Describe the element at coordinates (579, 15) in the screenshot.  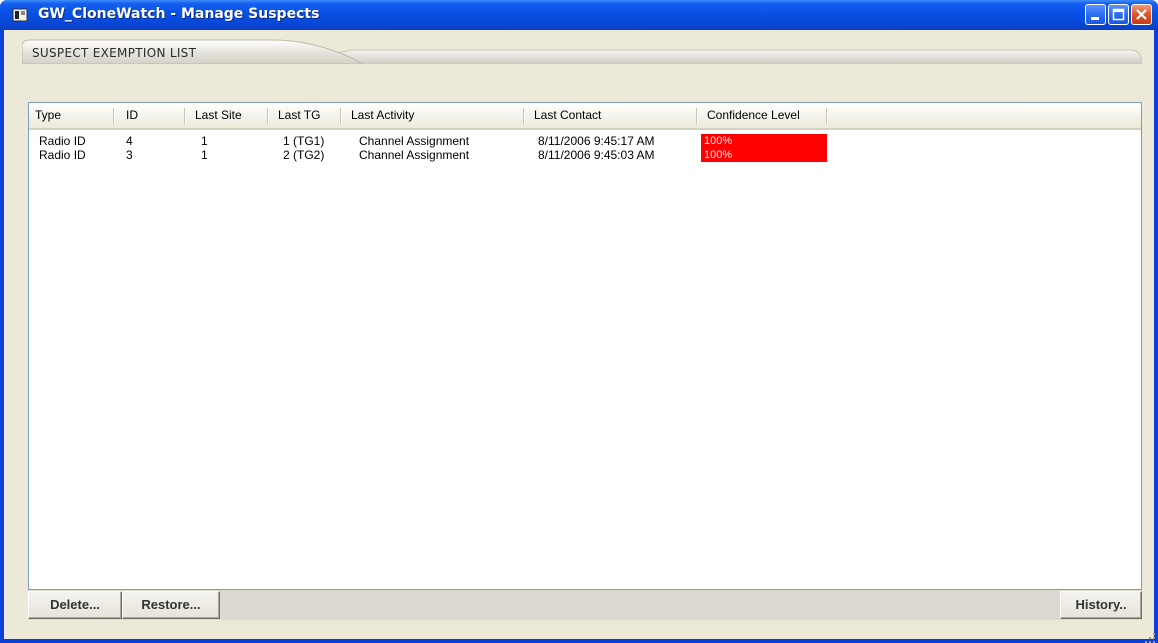
I see `title-bar: GW_CloneWatch - Manage Suspects` at that location.